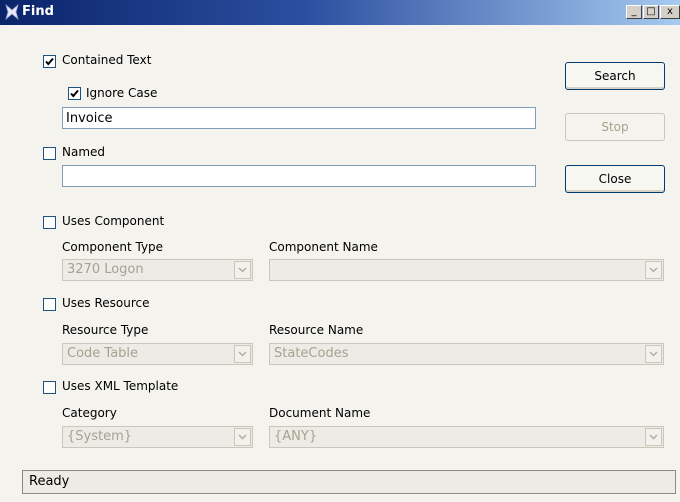  Describe the element at coordinates (615, 76) in the screenshot. I see `search-button: Search` at that location.